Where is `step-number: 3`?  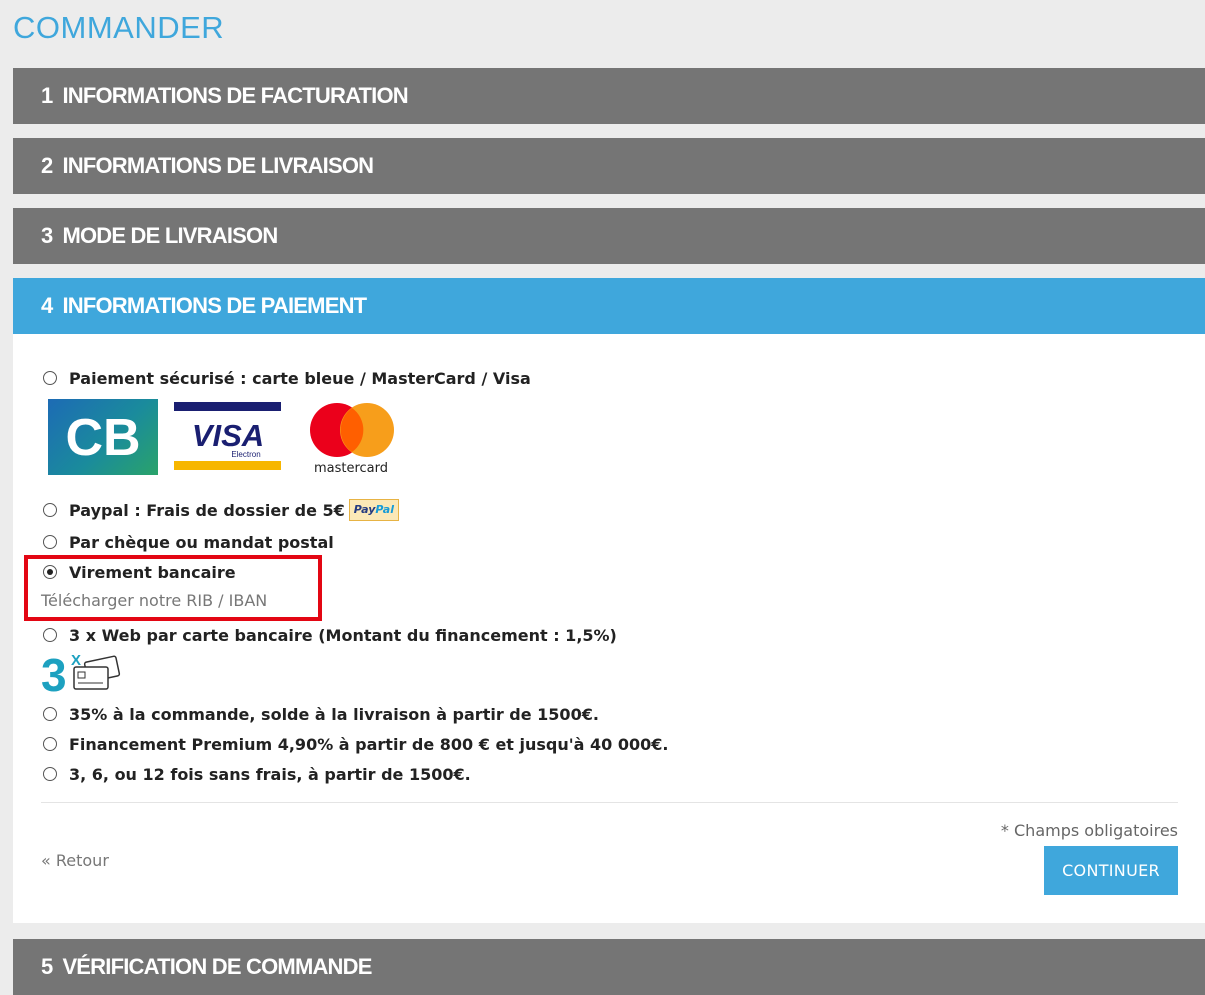
step-number: 3 is located at coordinates (47, 235).